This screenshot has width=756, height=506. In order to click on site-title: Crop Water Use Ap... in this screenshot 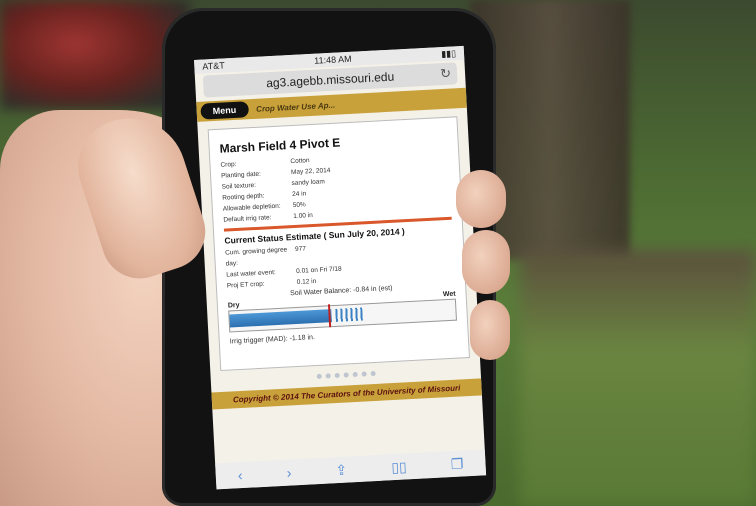, I will do `click(295, 107)`.